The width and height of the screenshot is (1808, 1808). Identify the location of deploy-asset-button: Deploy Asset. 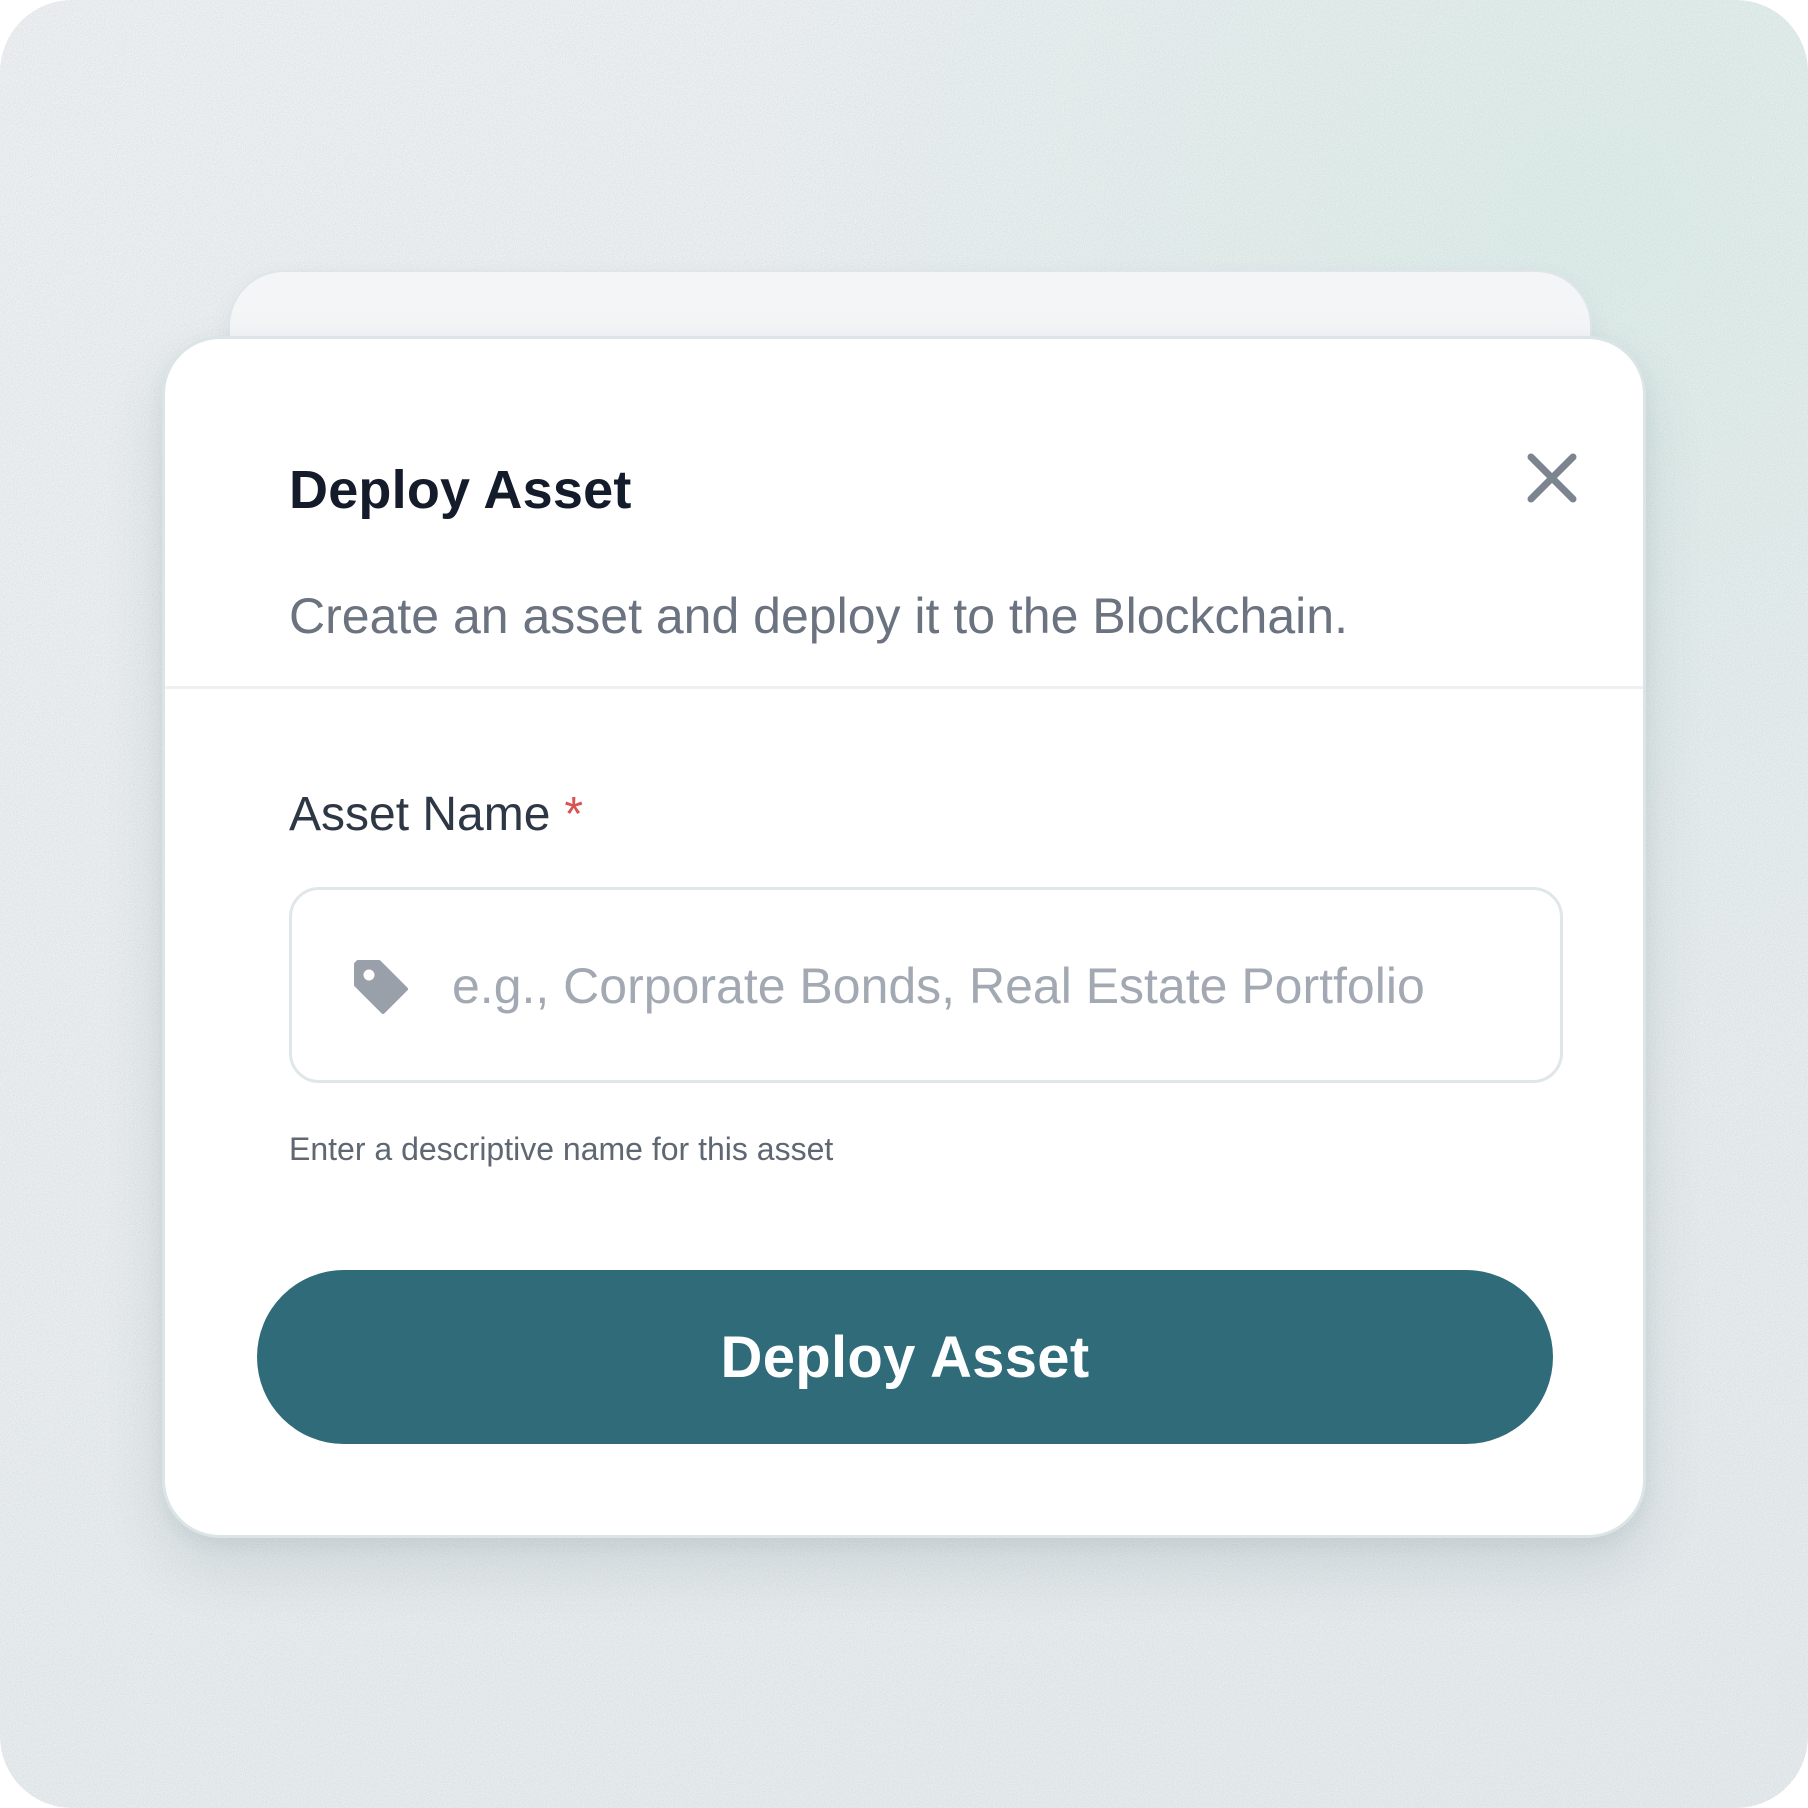
(905, 1357).